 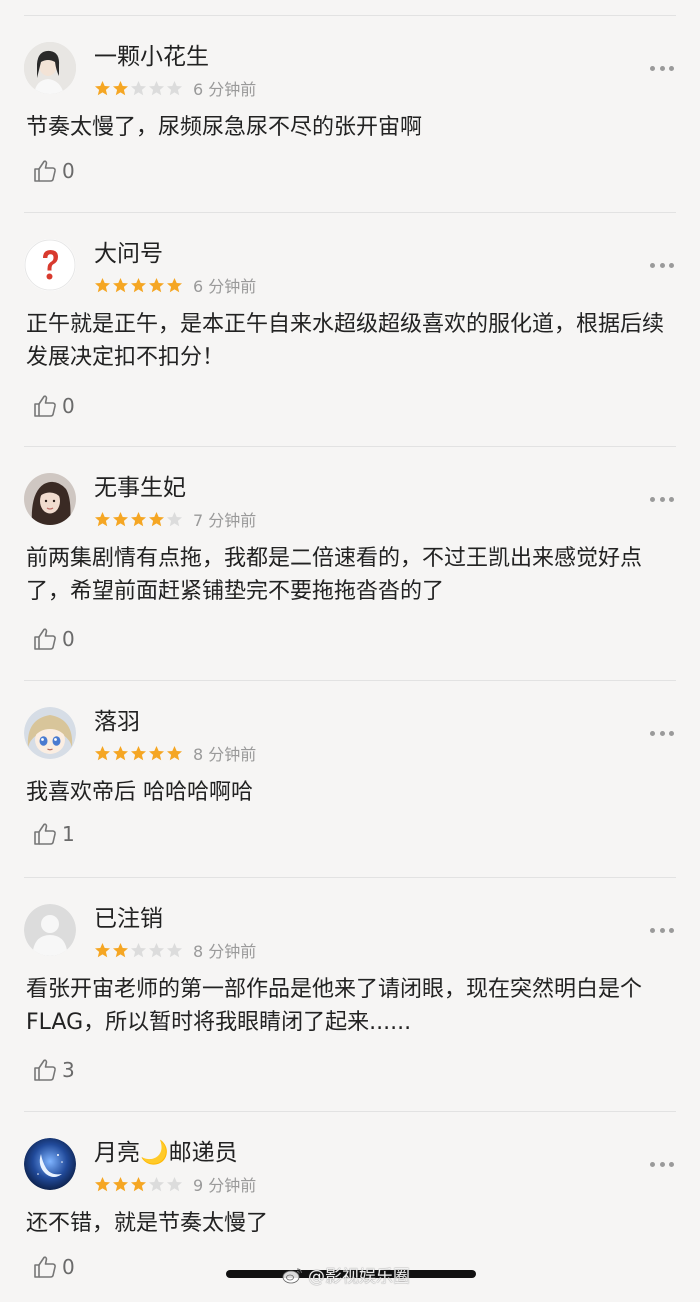 What do you see at coordinates (166, 1153) in the screenshot?
I see `username: 月亮🌙邮递员` at bounding box center [166, 1153].